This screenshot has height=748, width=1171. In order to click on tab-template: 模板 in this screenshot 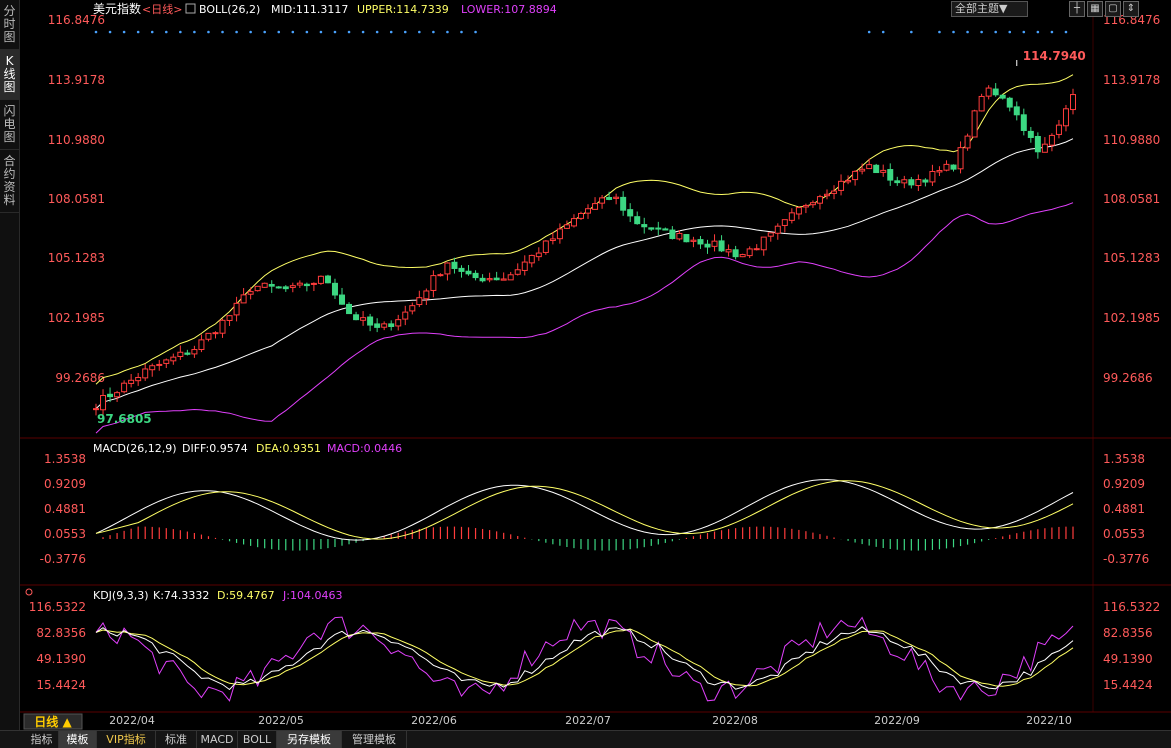, I will do `click(78, 739)`.